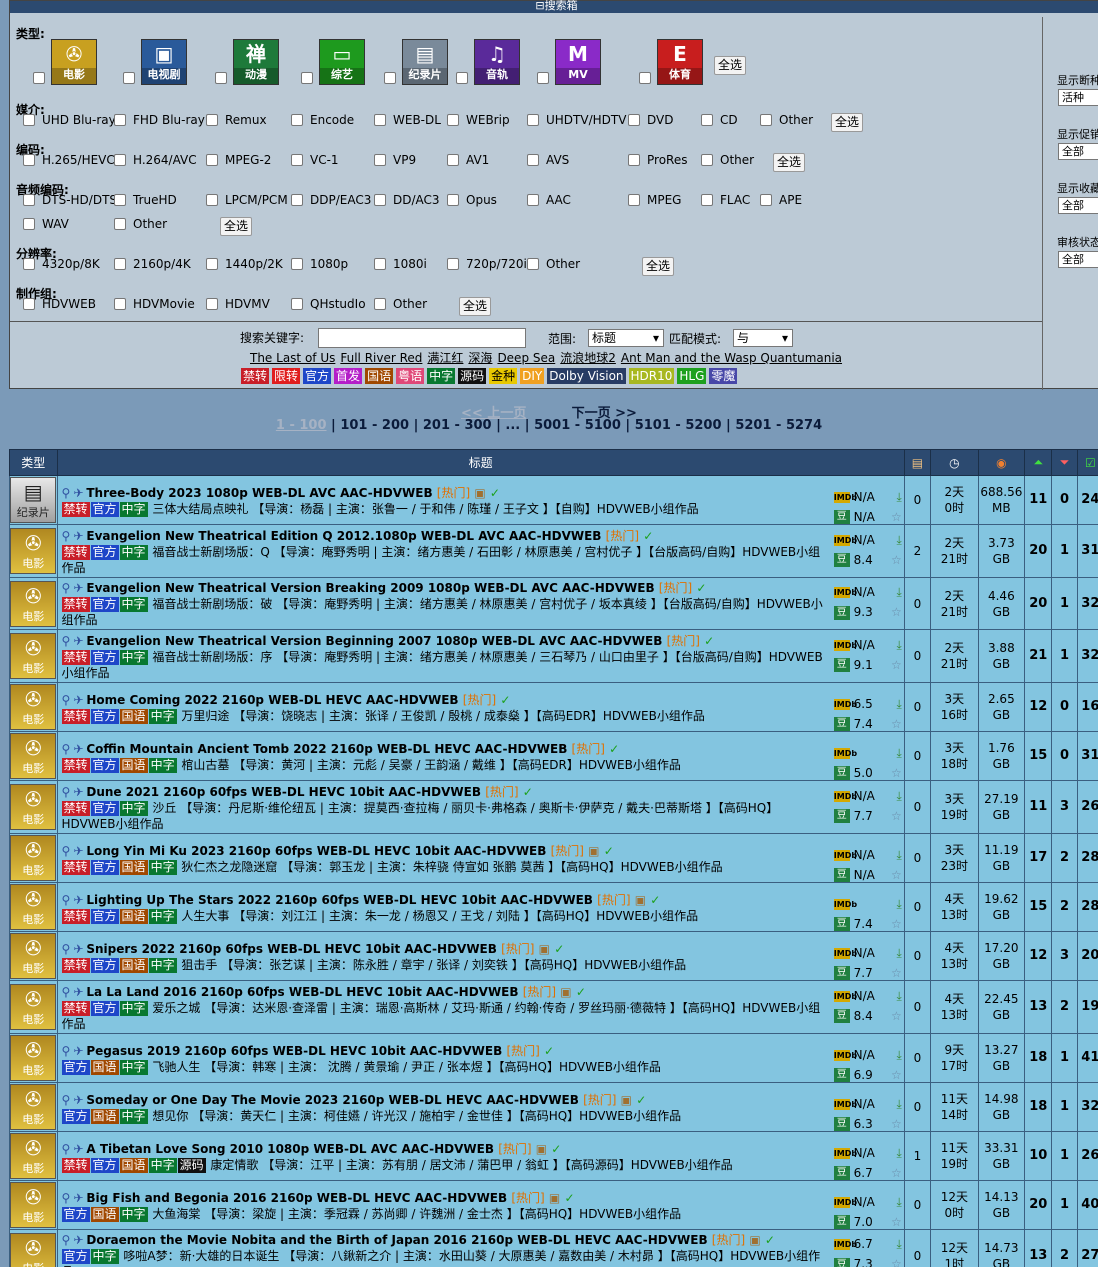 The image size is (1098, 1267). What do you see at coordinates (381, 358) in the screenshot?
I see `hot-keyword-link: Full River Red` at bounding box center [381, 358].